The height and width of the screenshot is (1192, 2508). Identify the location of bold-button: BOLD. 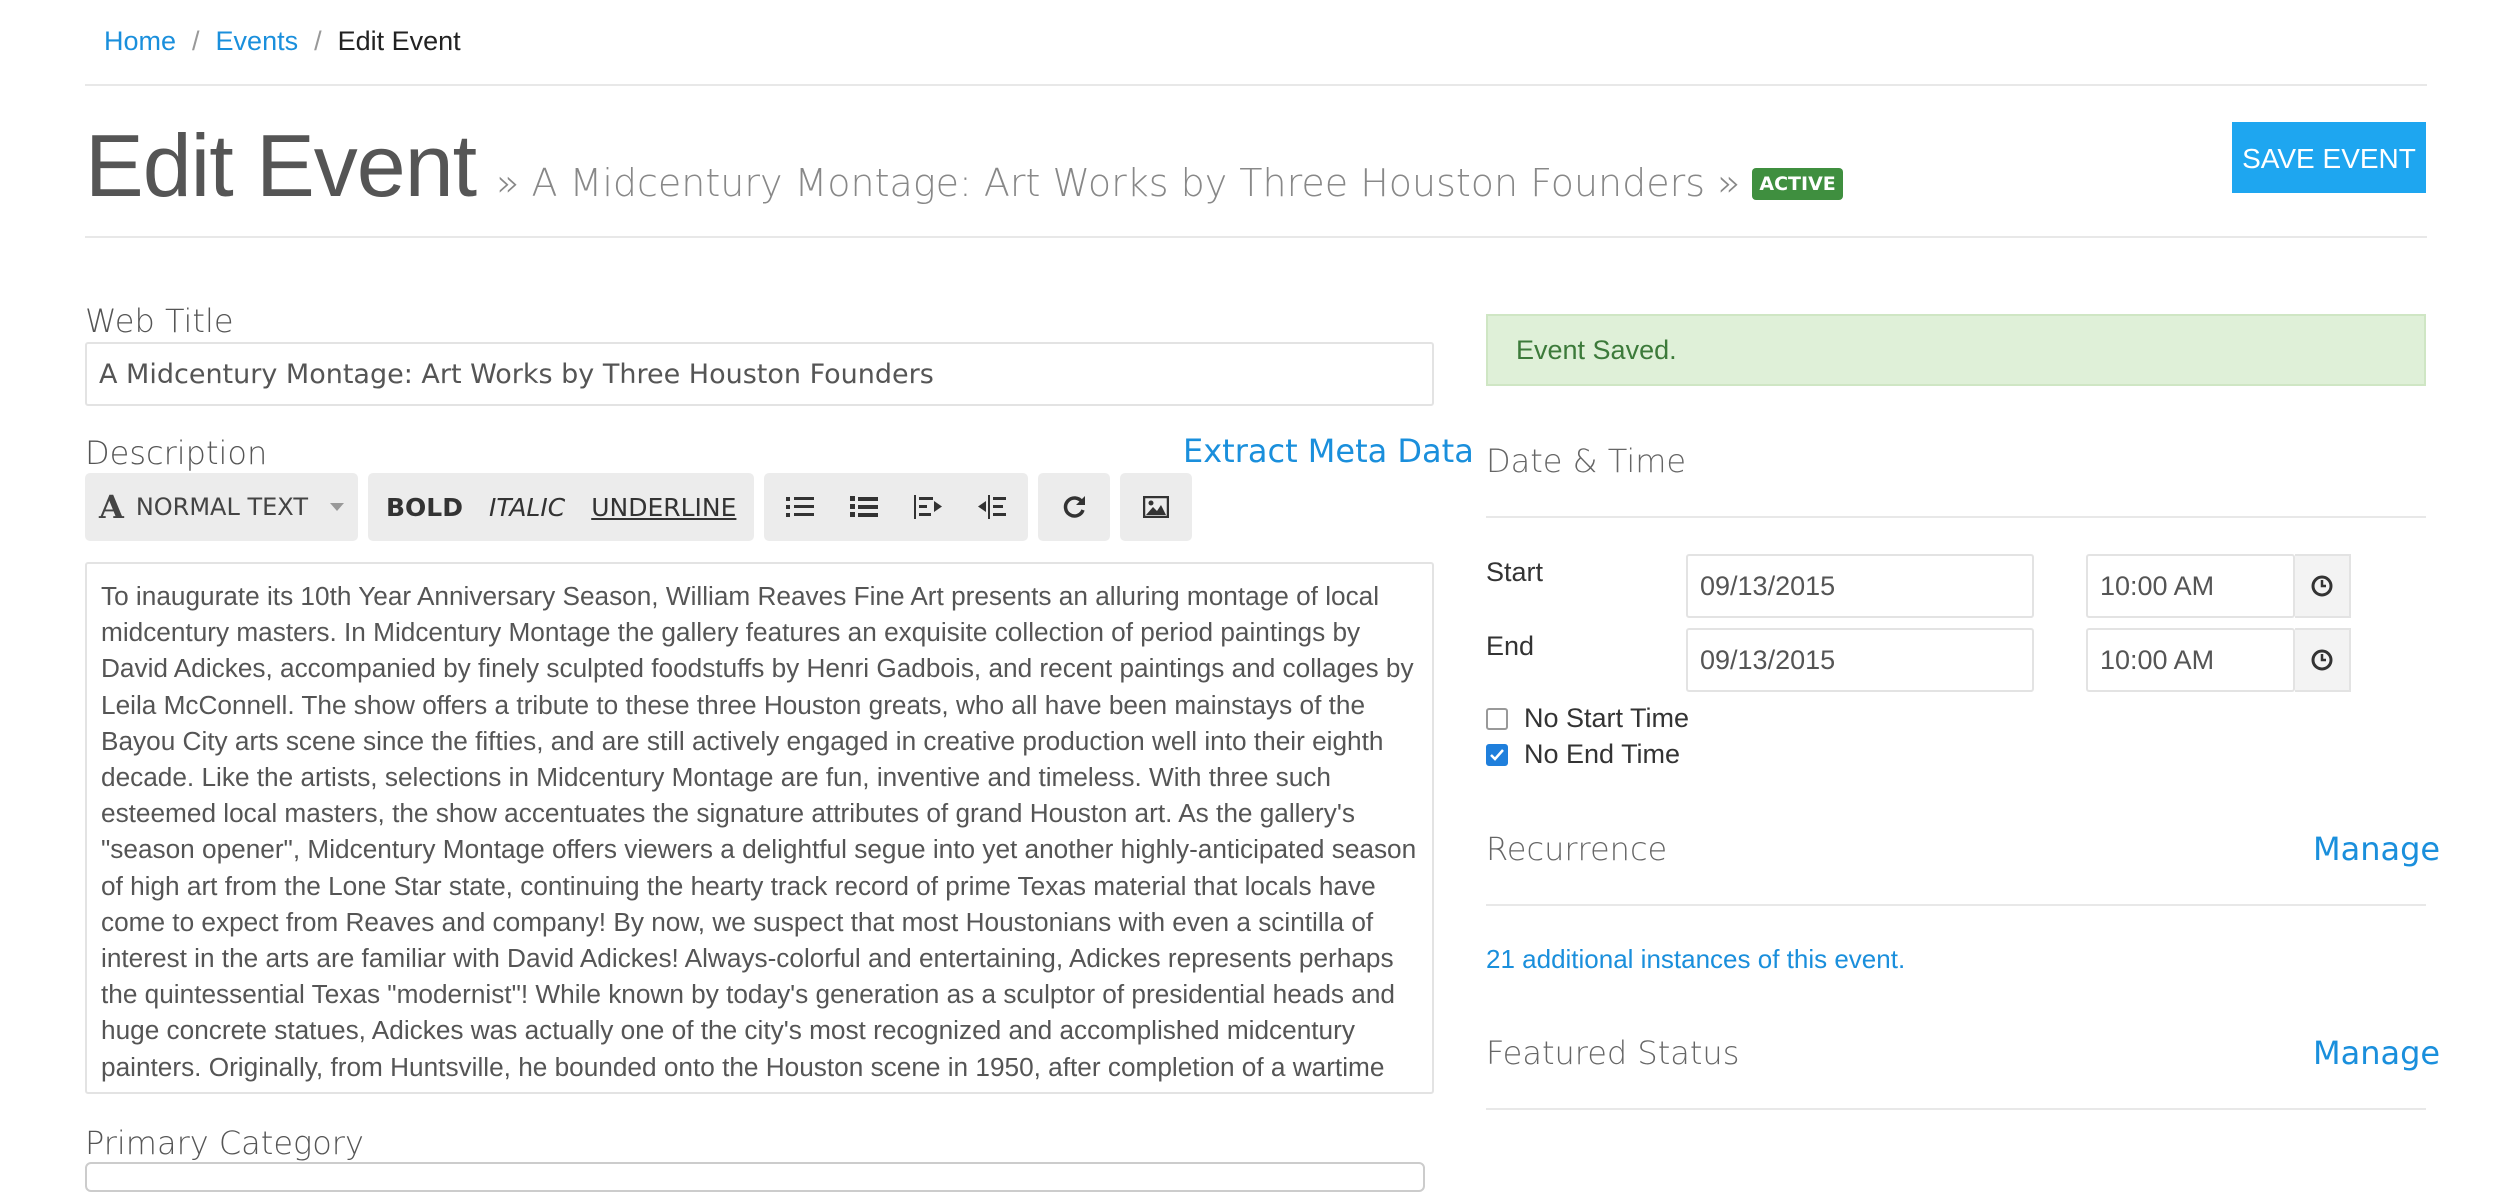
(424, 507).